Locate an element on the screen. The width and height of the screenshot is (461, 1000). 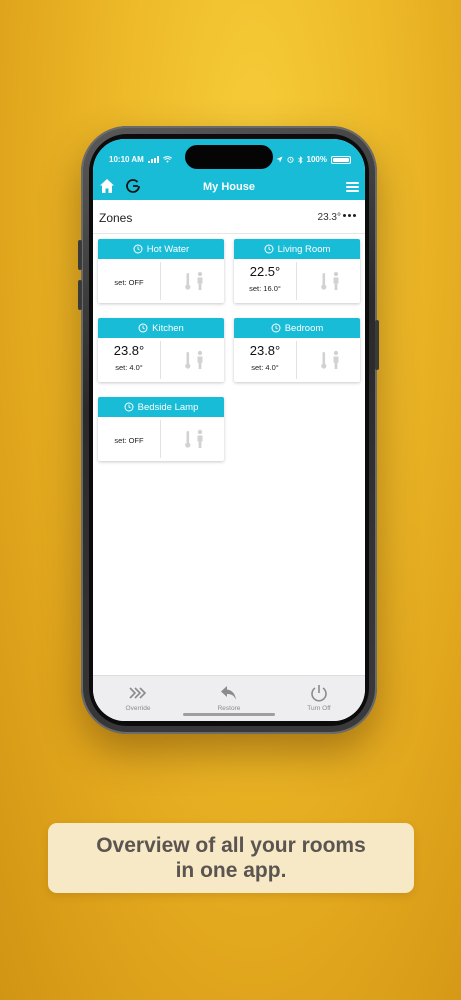
zone-name: Hot Water is located at coordinates (168, 249).